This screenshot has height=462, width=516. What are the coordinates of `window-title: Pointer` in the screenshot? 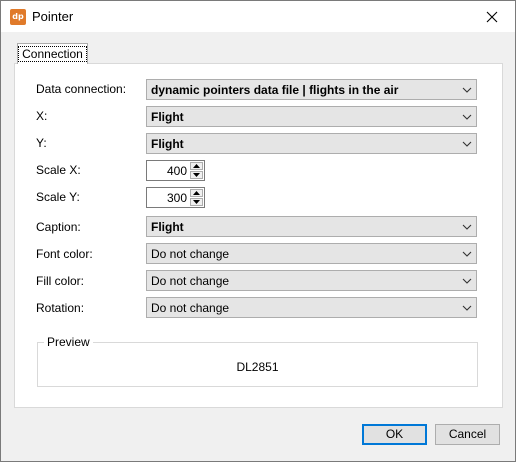 It's located at (53, 16).